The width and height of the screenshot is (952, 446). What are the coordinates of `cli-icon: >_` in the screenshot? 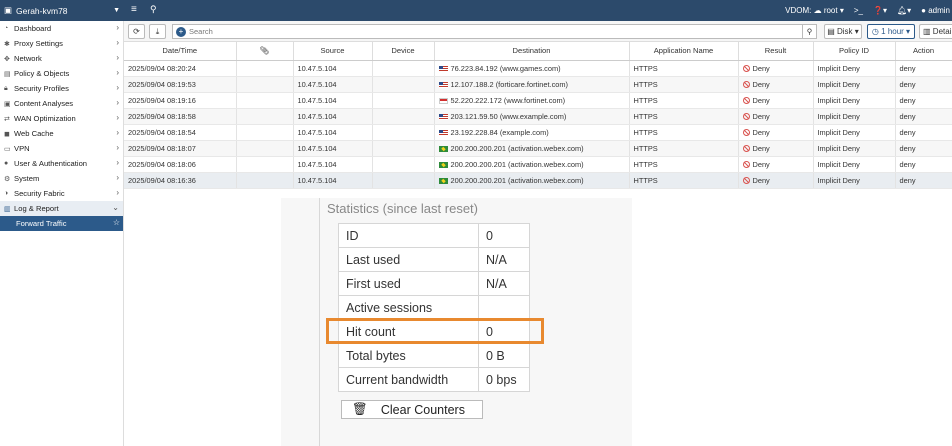 It's located at (858, 10).